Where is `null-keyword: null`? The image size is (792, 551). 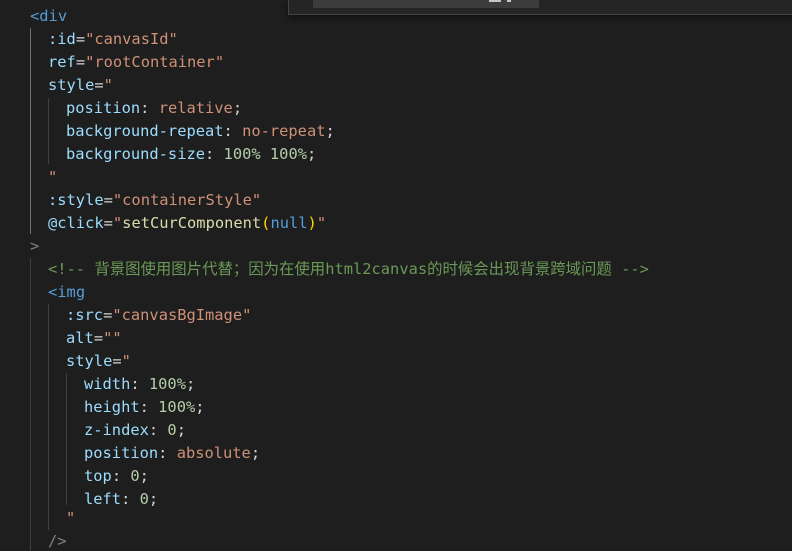 null-keyword: null is located at coordinates (289, 223).